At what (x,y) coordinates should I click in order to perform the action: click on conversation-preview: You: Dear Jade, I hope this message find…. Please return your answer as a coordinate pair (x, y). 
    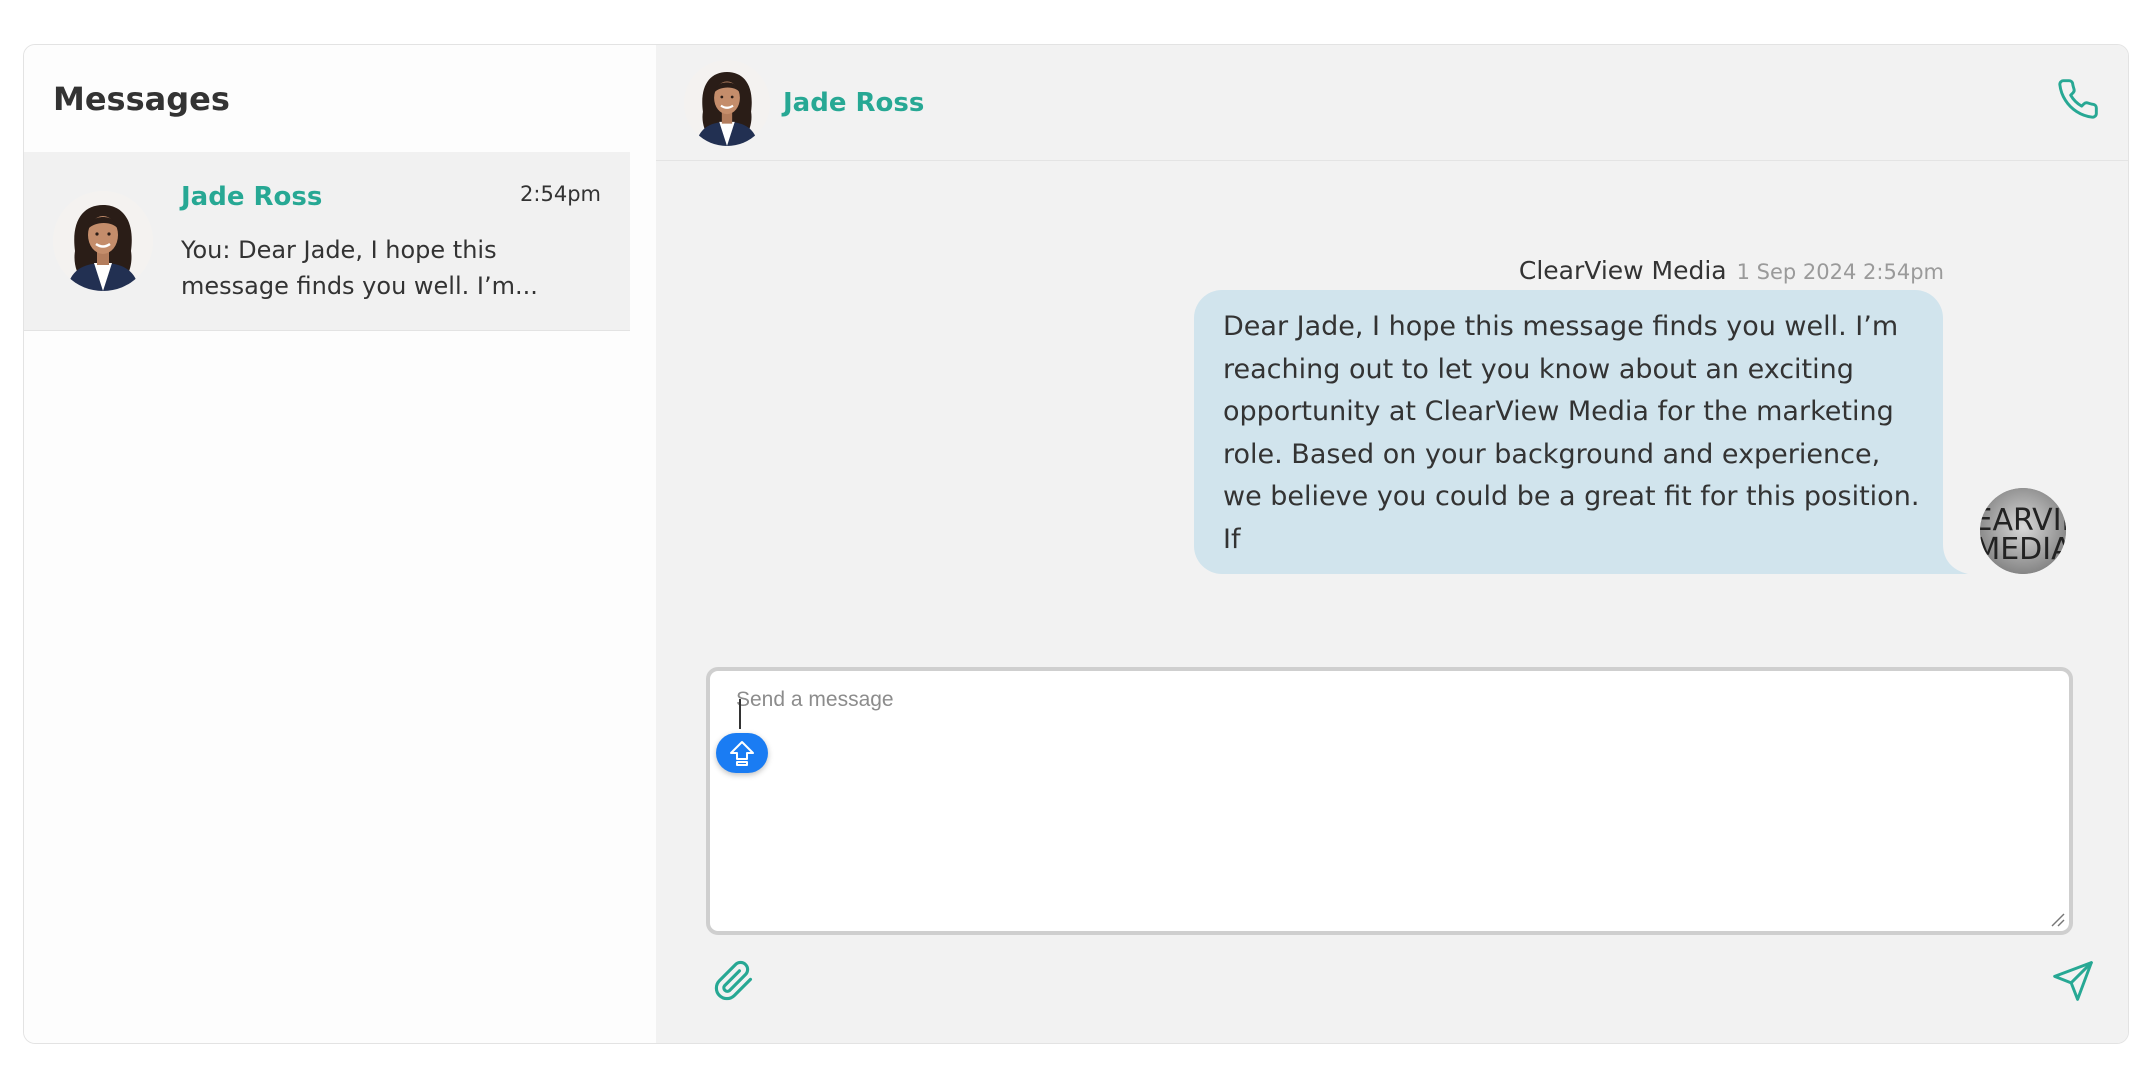
    Looking at the image, I should click on (359, 268).